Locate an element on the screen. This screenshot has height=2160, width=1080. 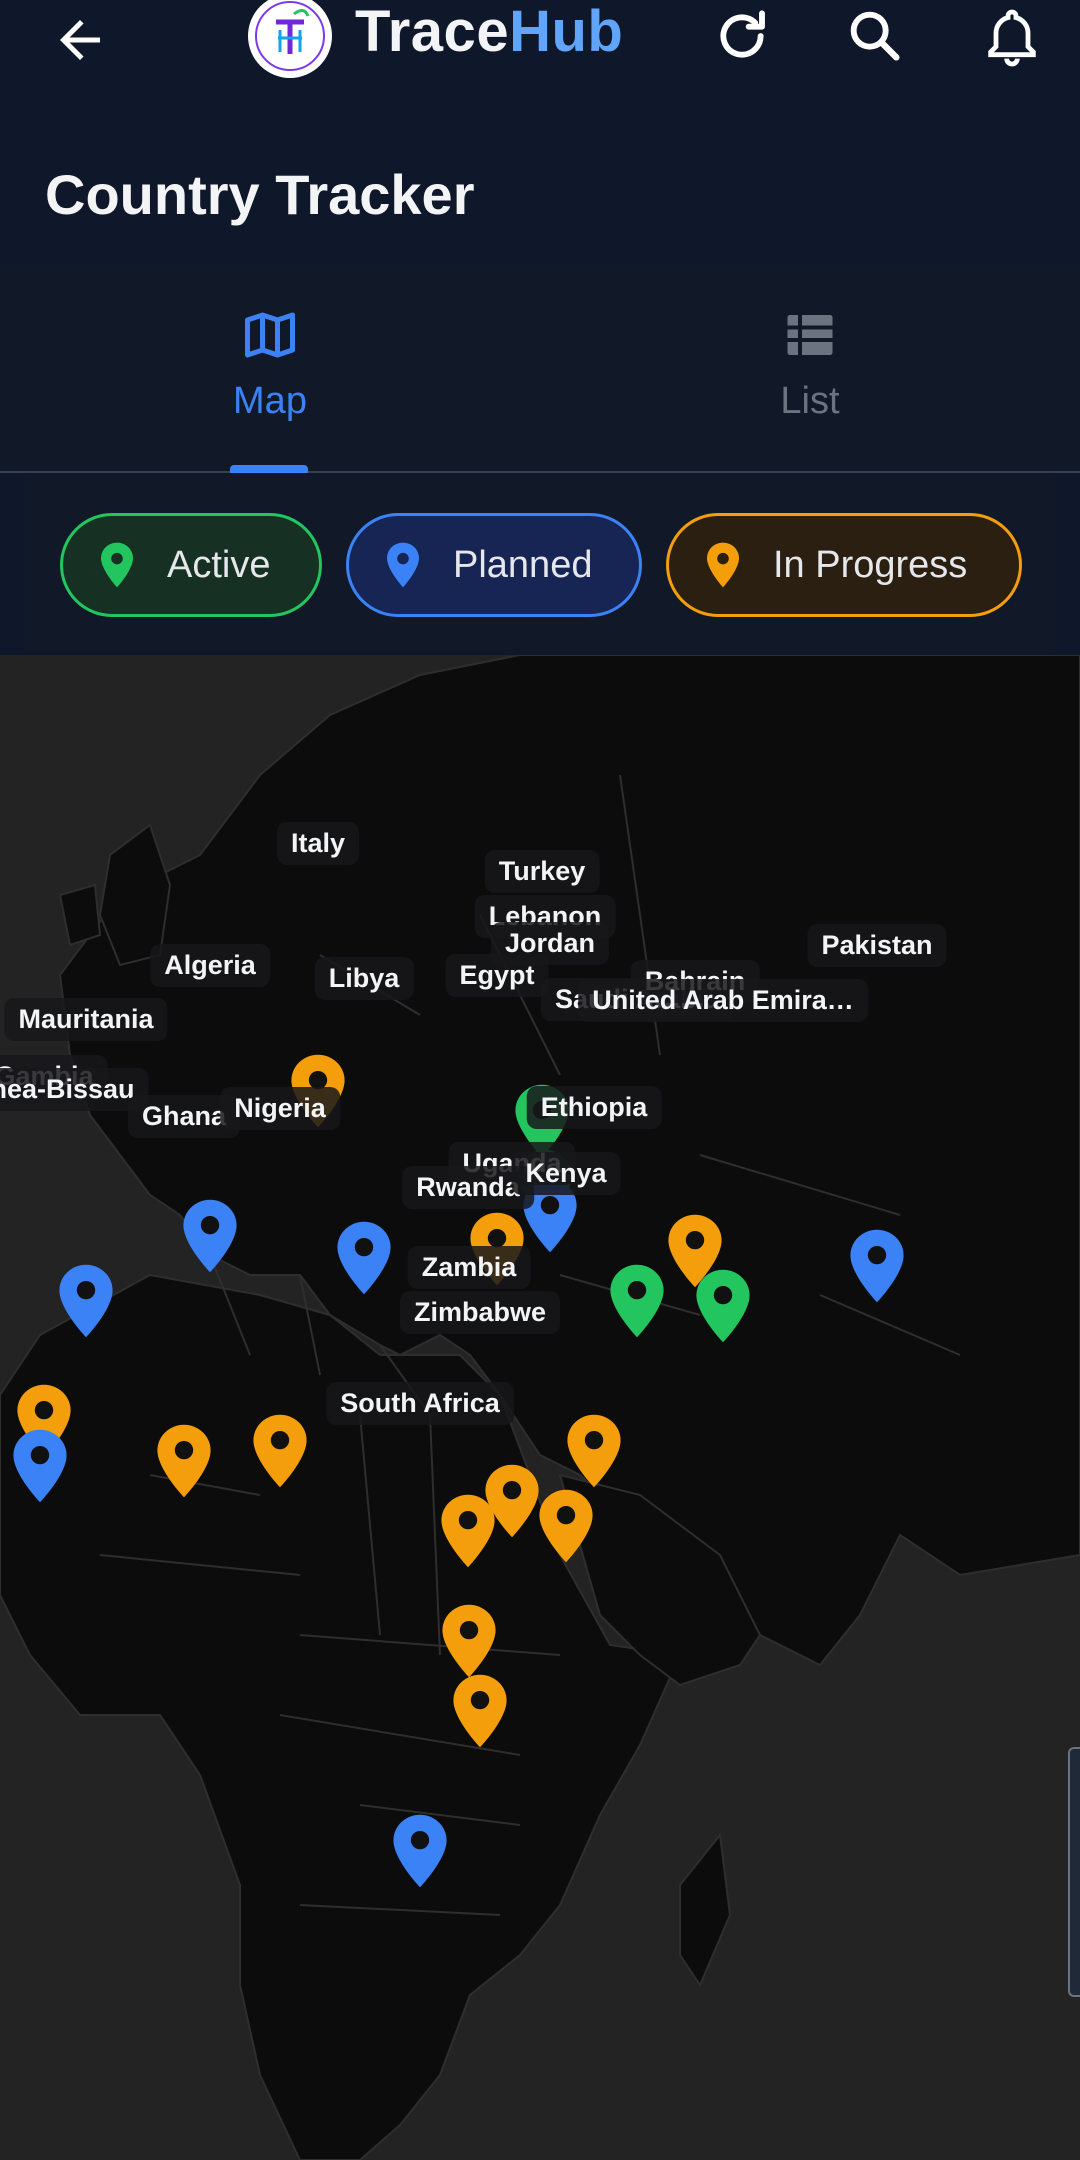
map-marker-south-africa is located at coordinates (420, 1851).